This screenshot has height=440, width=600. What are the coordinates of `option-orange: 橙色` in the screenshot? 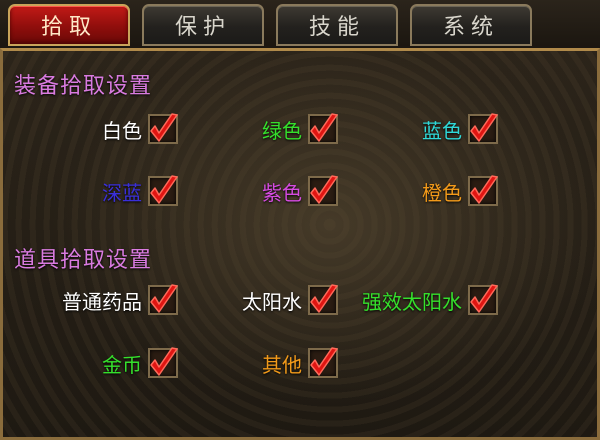 It's located at (429, 191).